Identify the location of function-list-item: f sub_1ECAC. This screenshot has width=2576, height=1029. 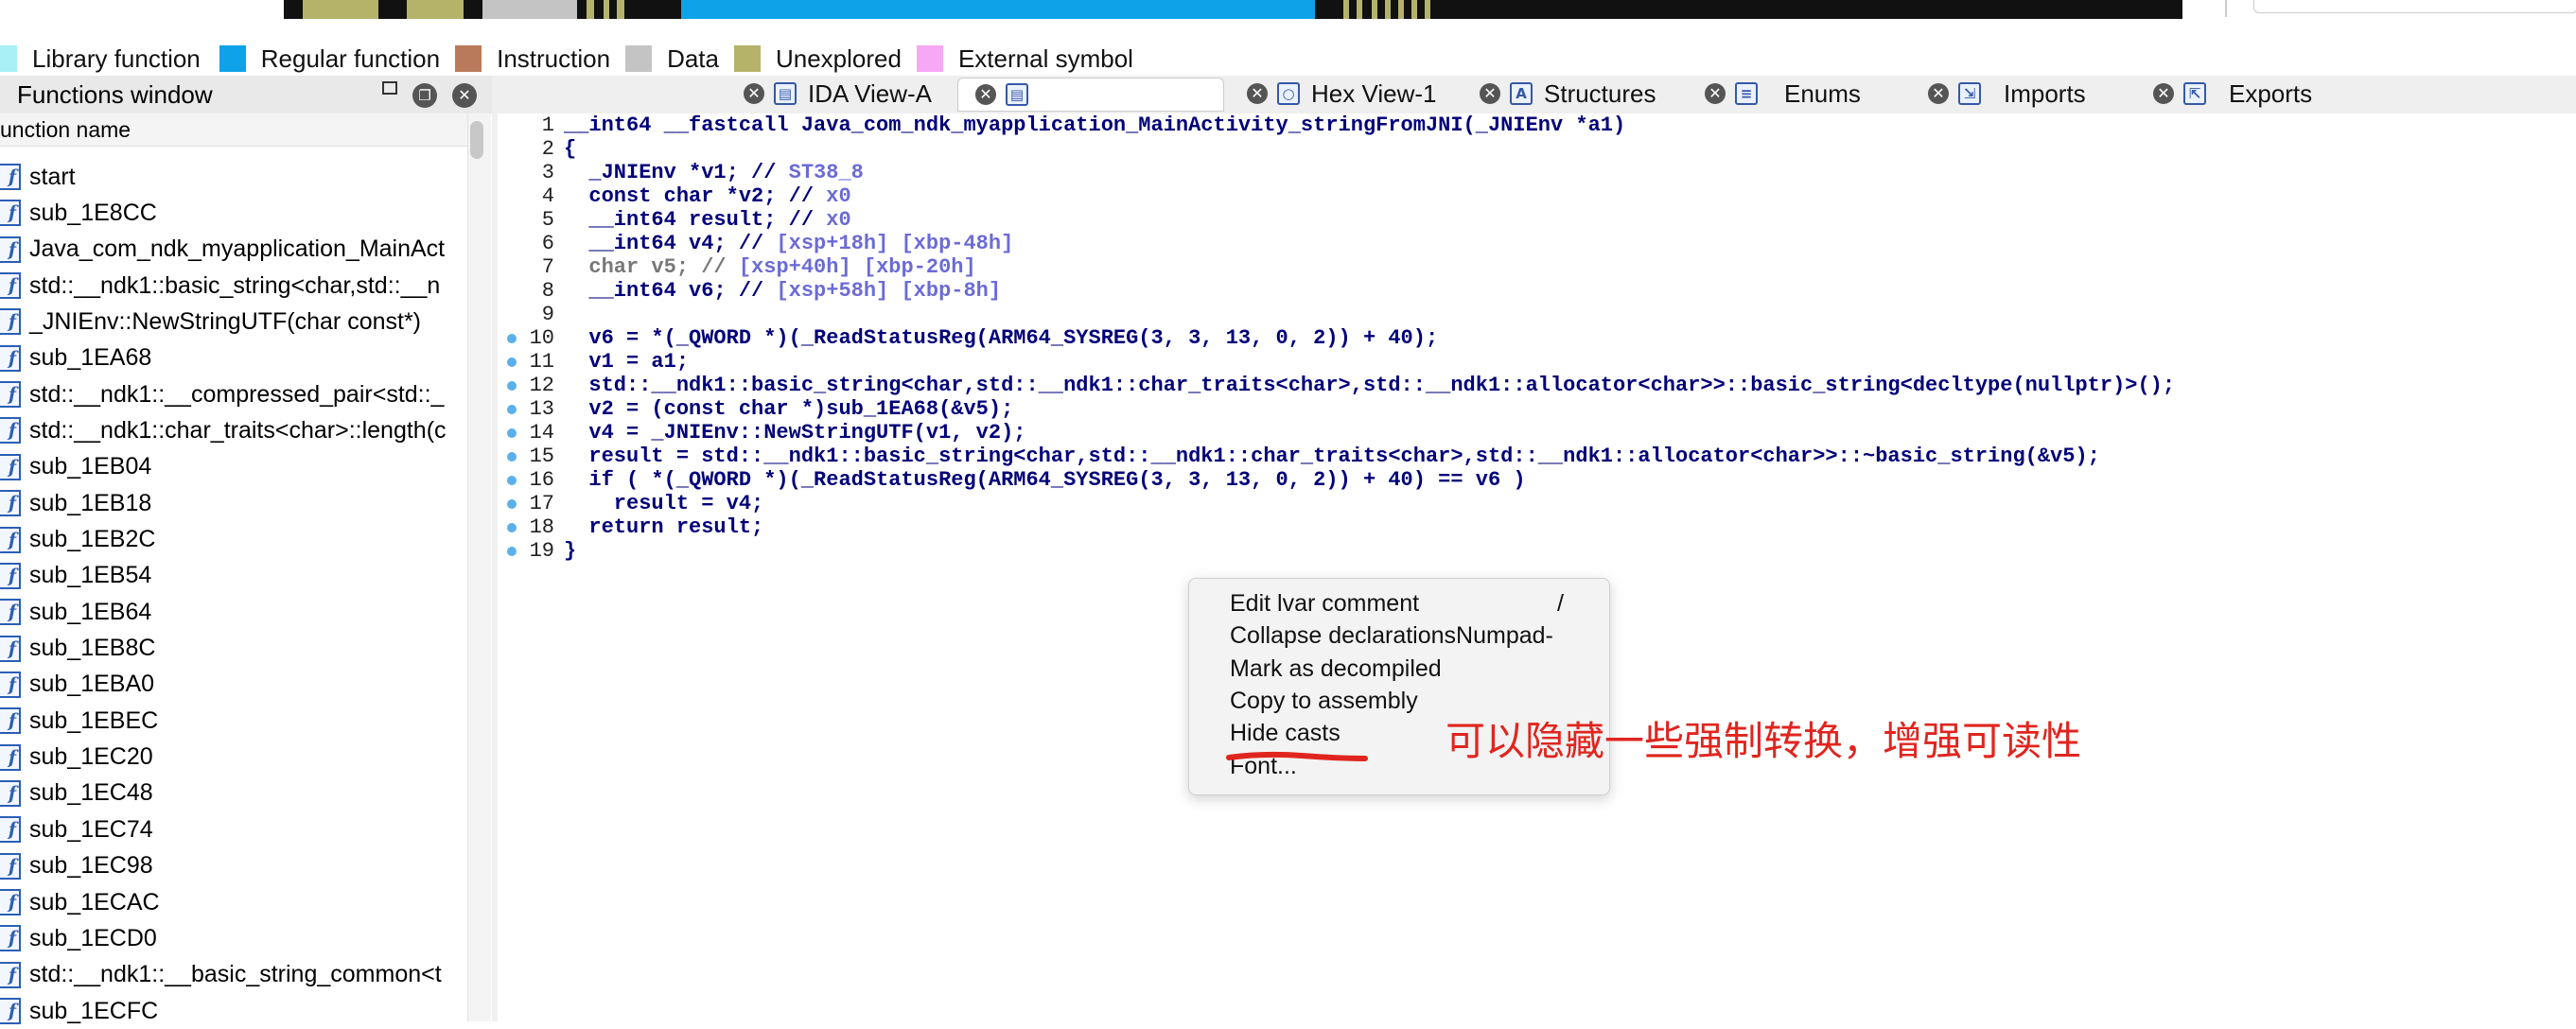
(233, 902).